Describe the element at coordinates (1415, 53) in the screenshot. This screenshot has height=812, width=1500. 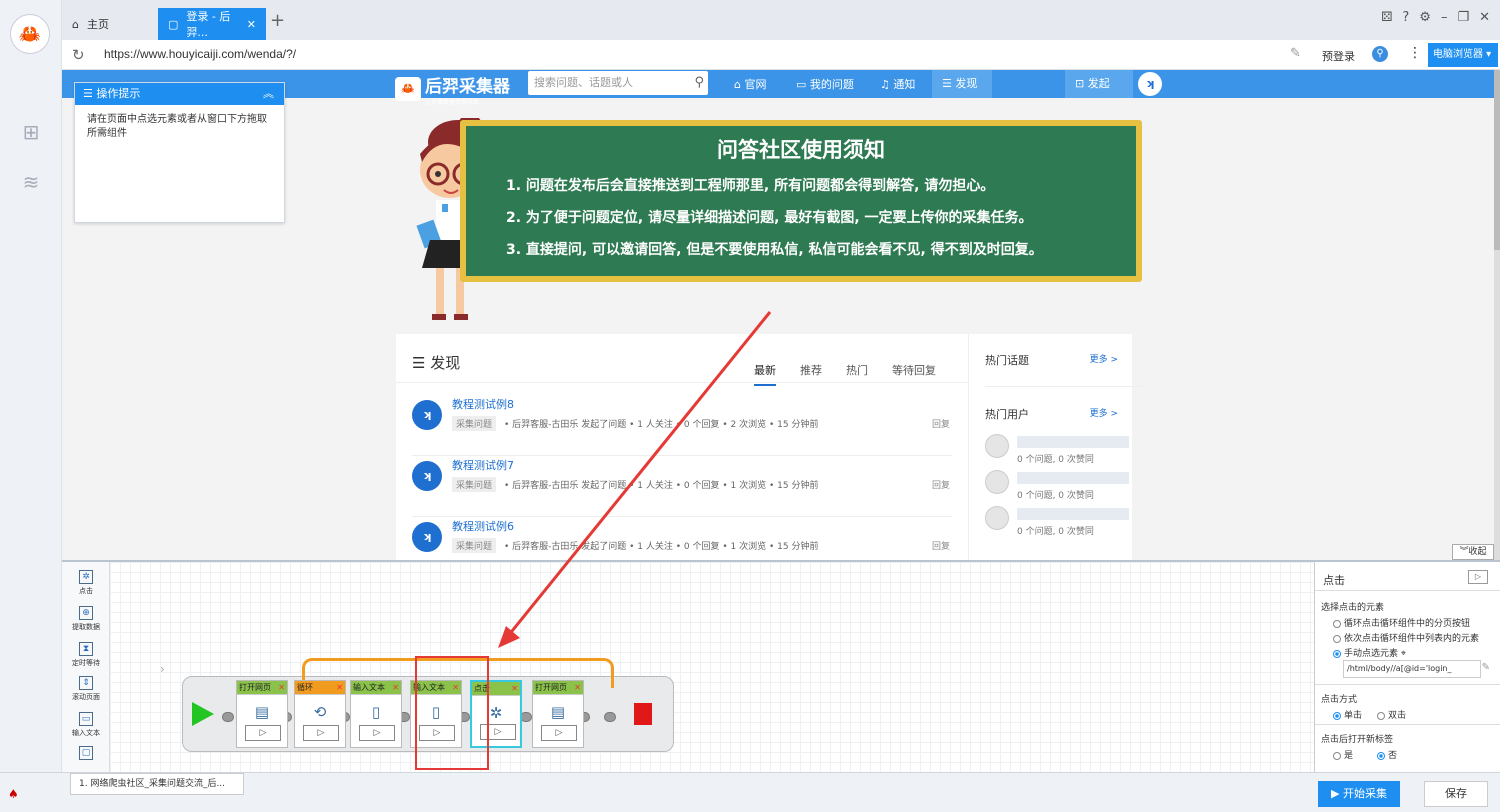
I see `more-icon: ⋮` at that location.